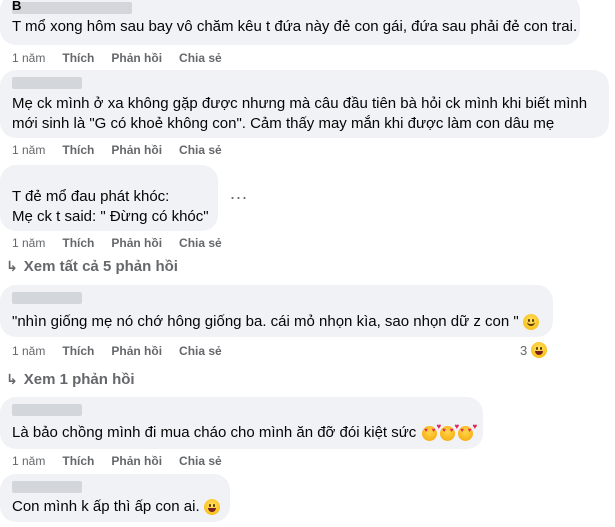 This screenshot has width=615, height=527. What do you see at coordinates (110, 216) in the screenshot?
I see `comment-text: Mẹ ck t said: " Đừng có khóc"` at bounding box center [110, 216].